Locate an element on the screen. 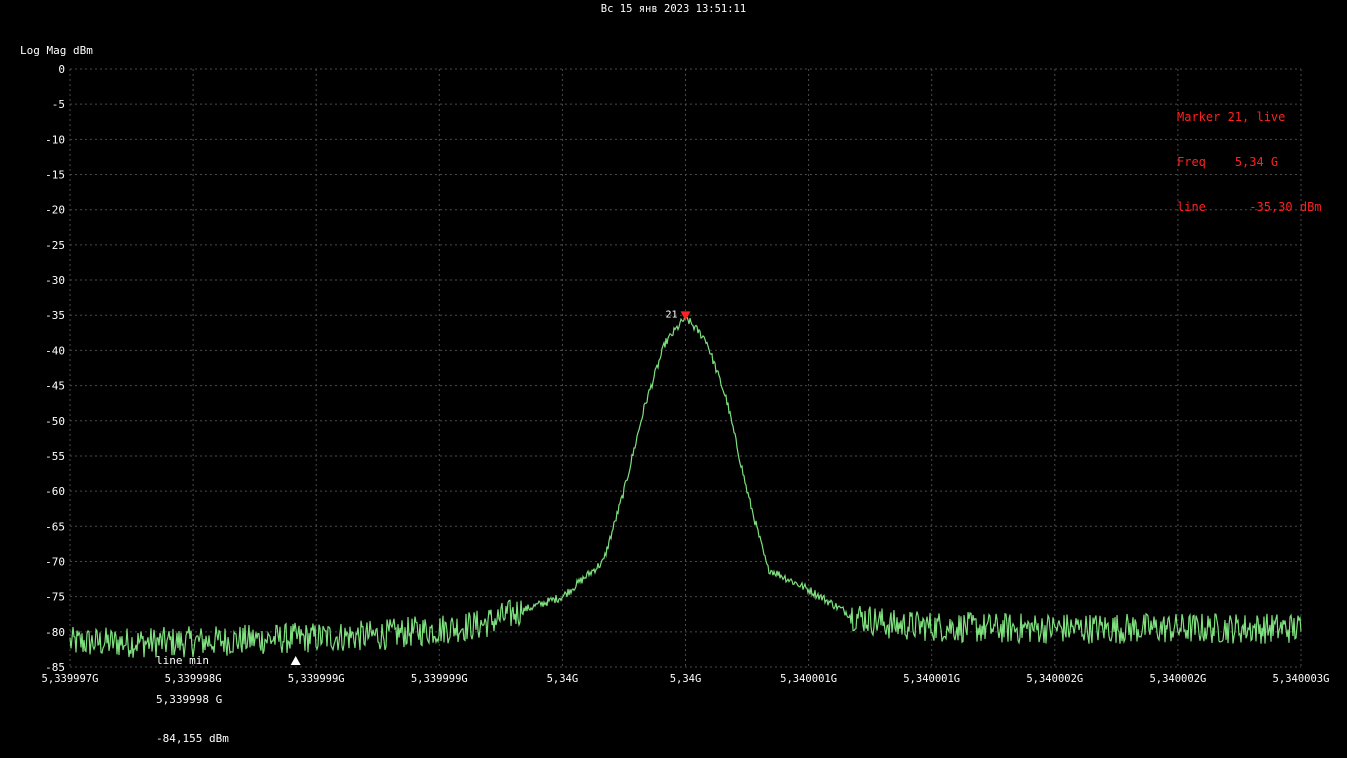  y-tick-label: -70 is located at coordinates (55, 561).